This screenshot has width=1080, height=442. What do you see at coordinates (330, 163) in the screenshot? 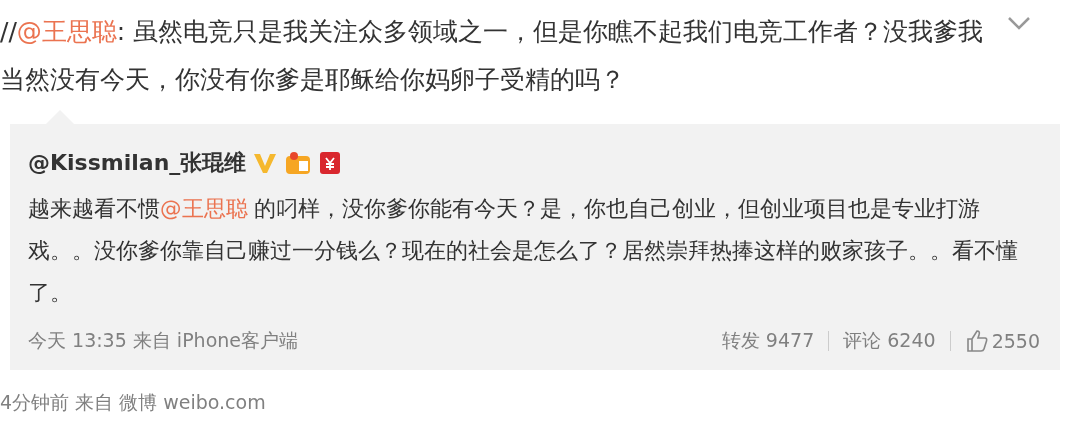
I see `envelope-icon` at bounding box center [330, 163].